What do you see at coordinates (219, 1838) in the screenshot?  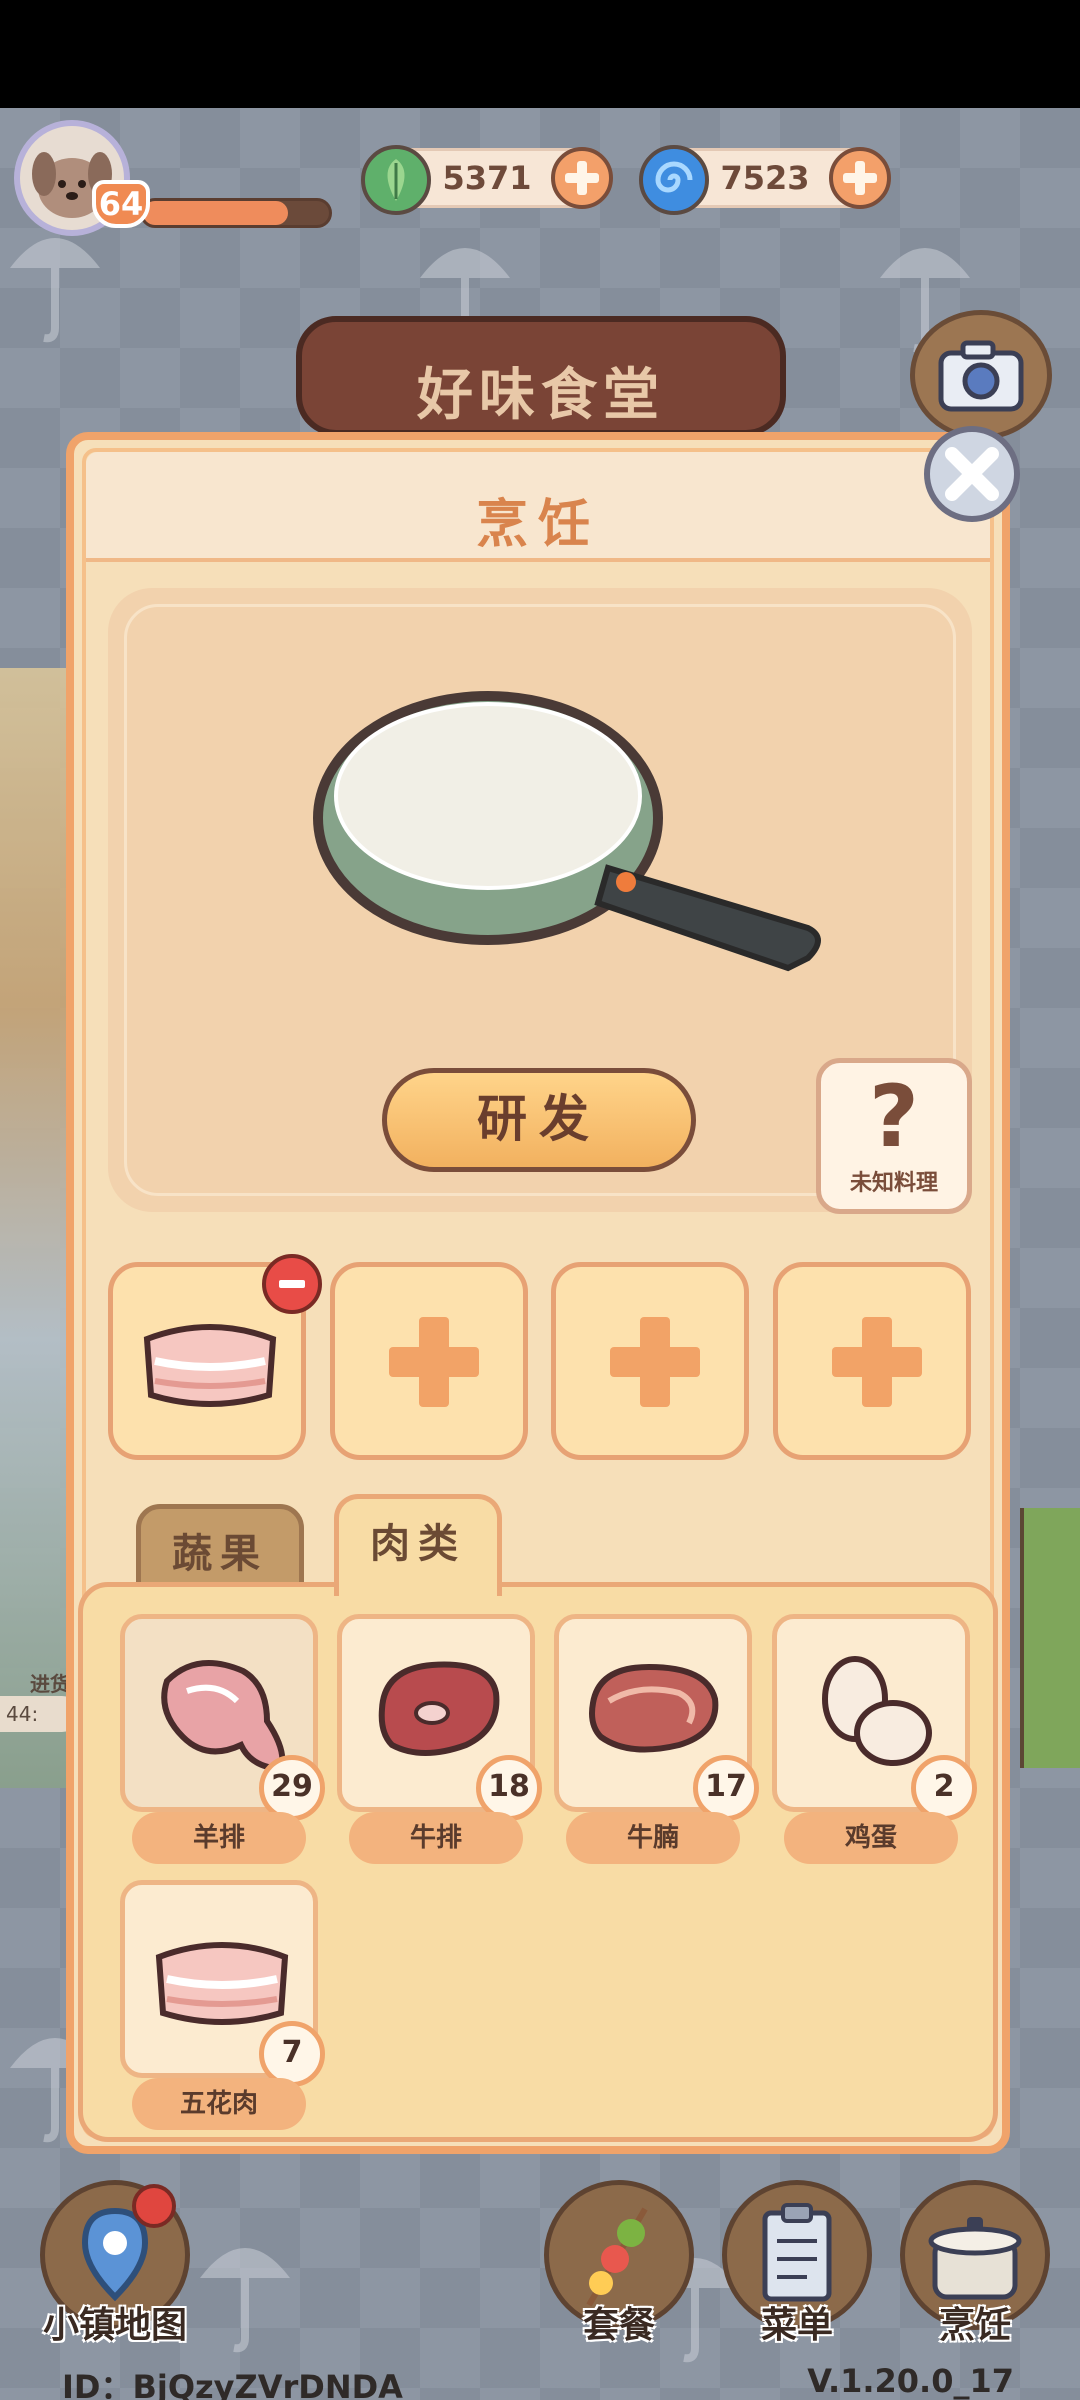 I see `item-label: 羊排` at bounding box center [219, 1838].